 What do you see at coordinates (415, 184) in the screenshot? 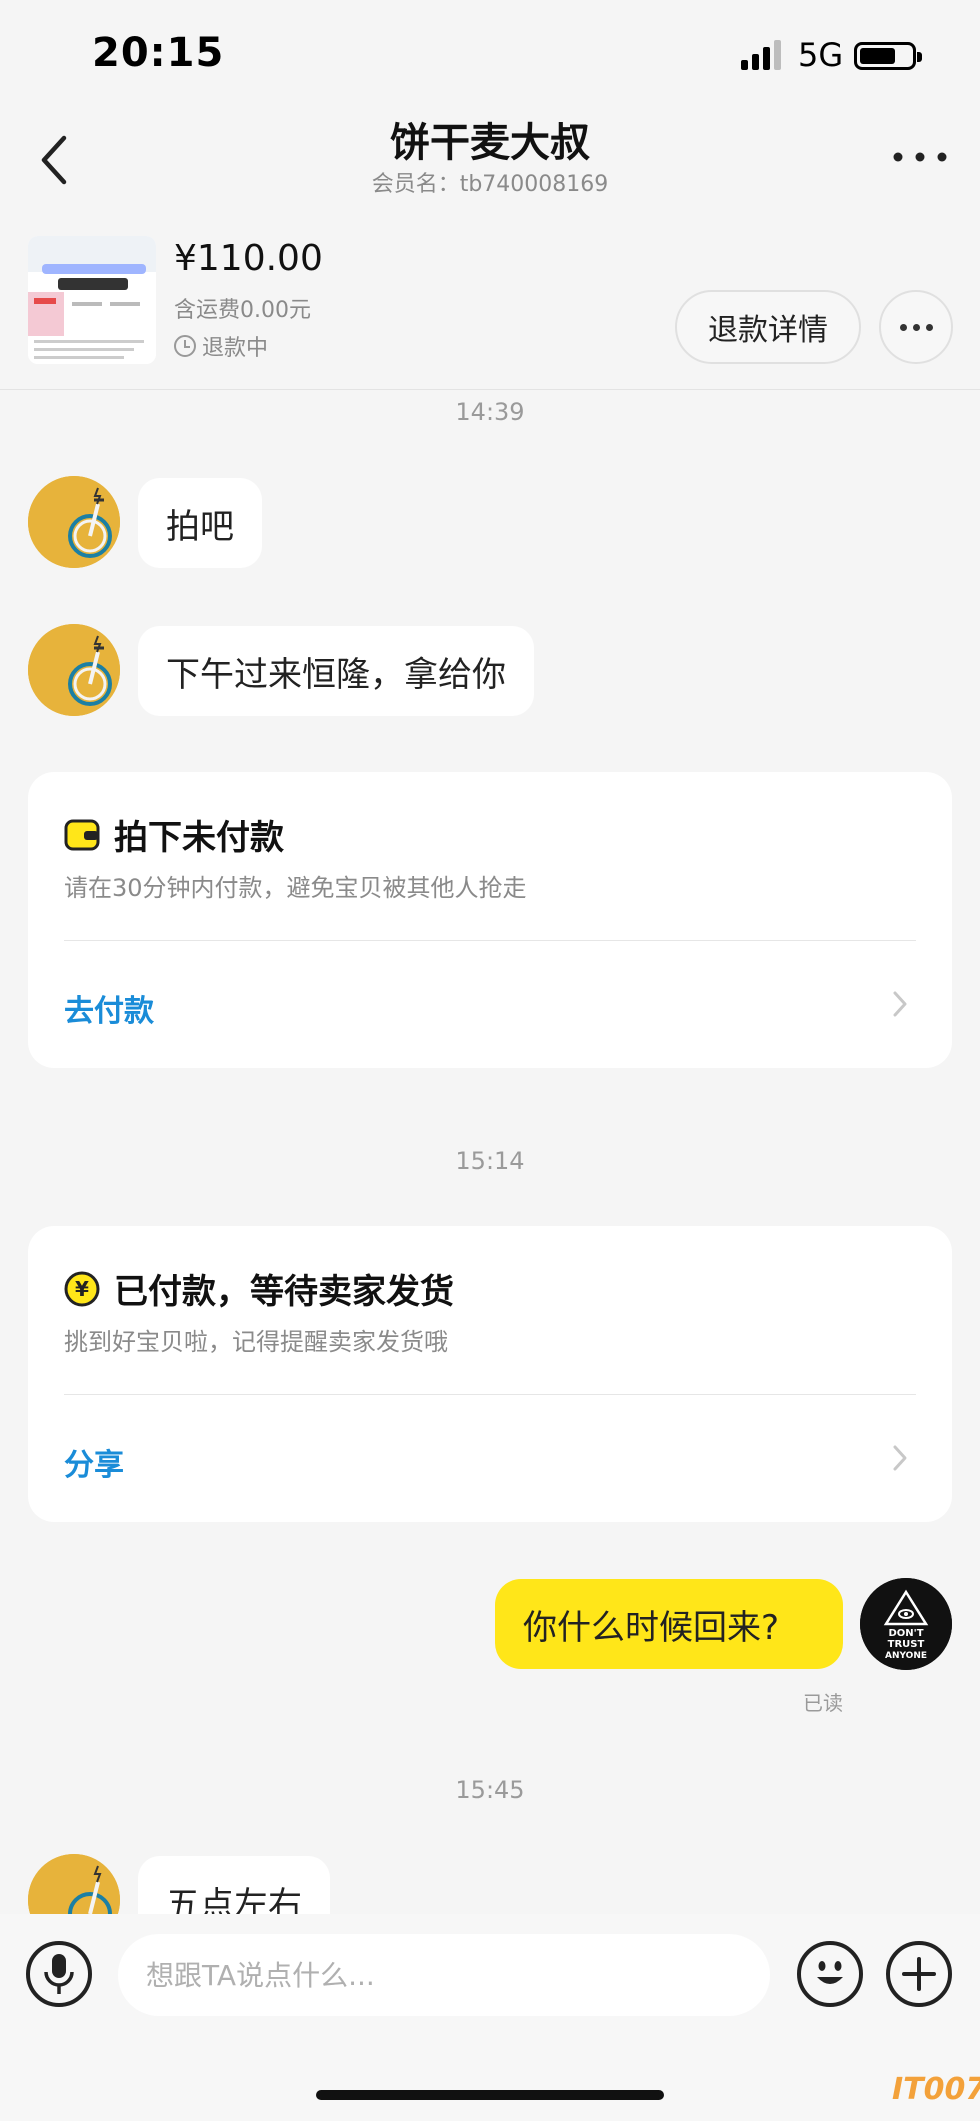
I see `member-prefix: 会员名：` at bounding box center [415, 184].